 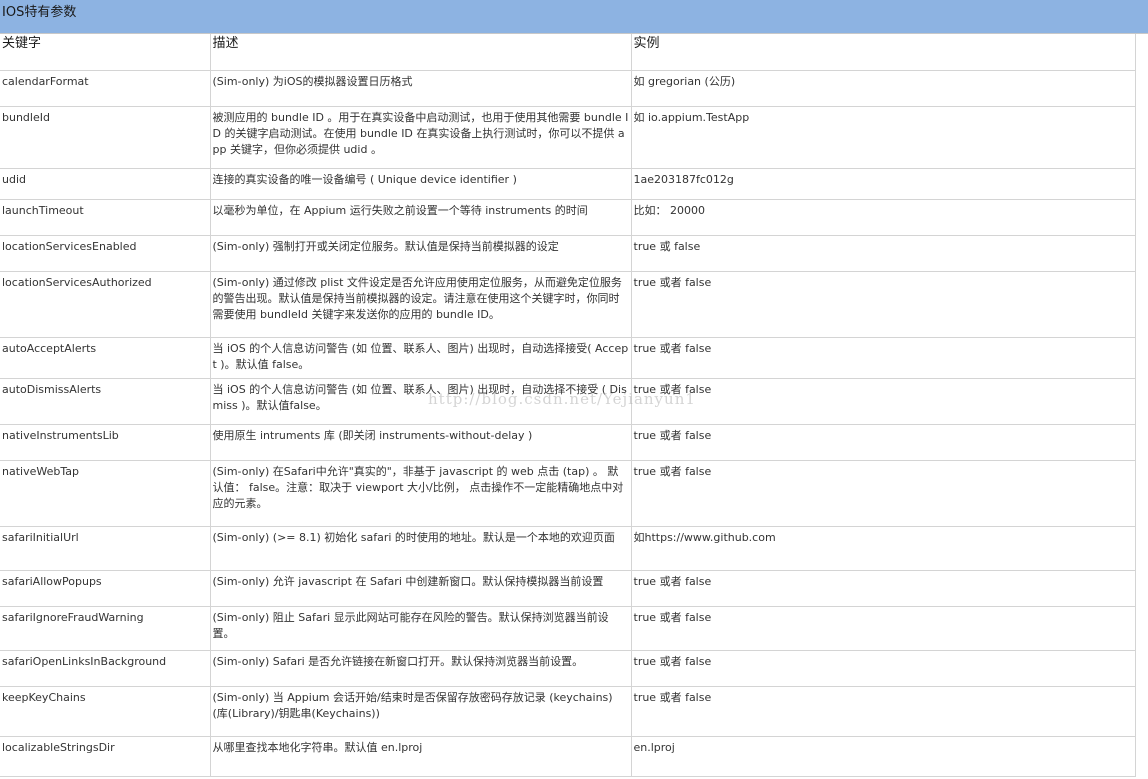 What do you see at coordinates (883, 253) in the screenshot?
I see `cell-example: true 或 false` at bounding box center [883, 253].